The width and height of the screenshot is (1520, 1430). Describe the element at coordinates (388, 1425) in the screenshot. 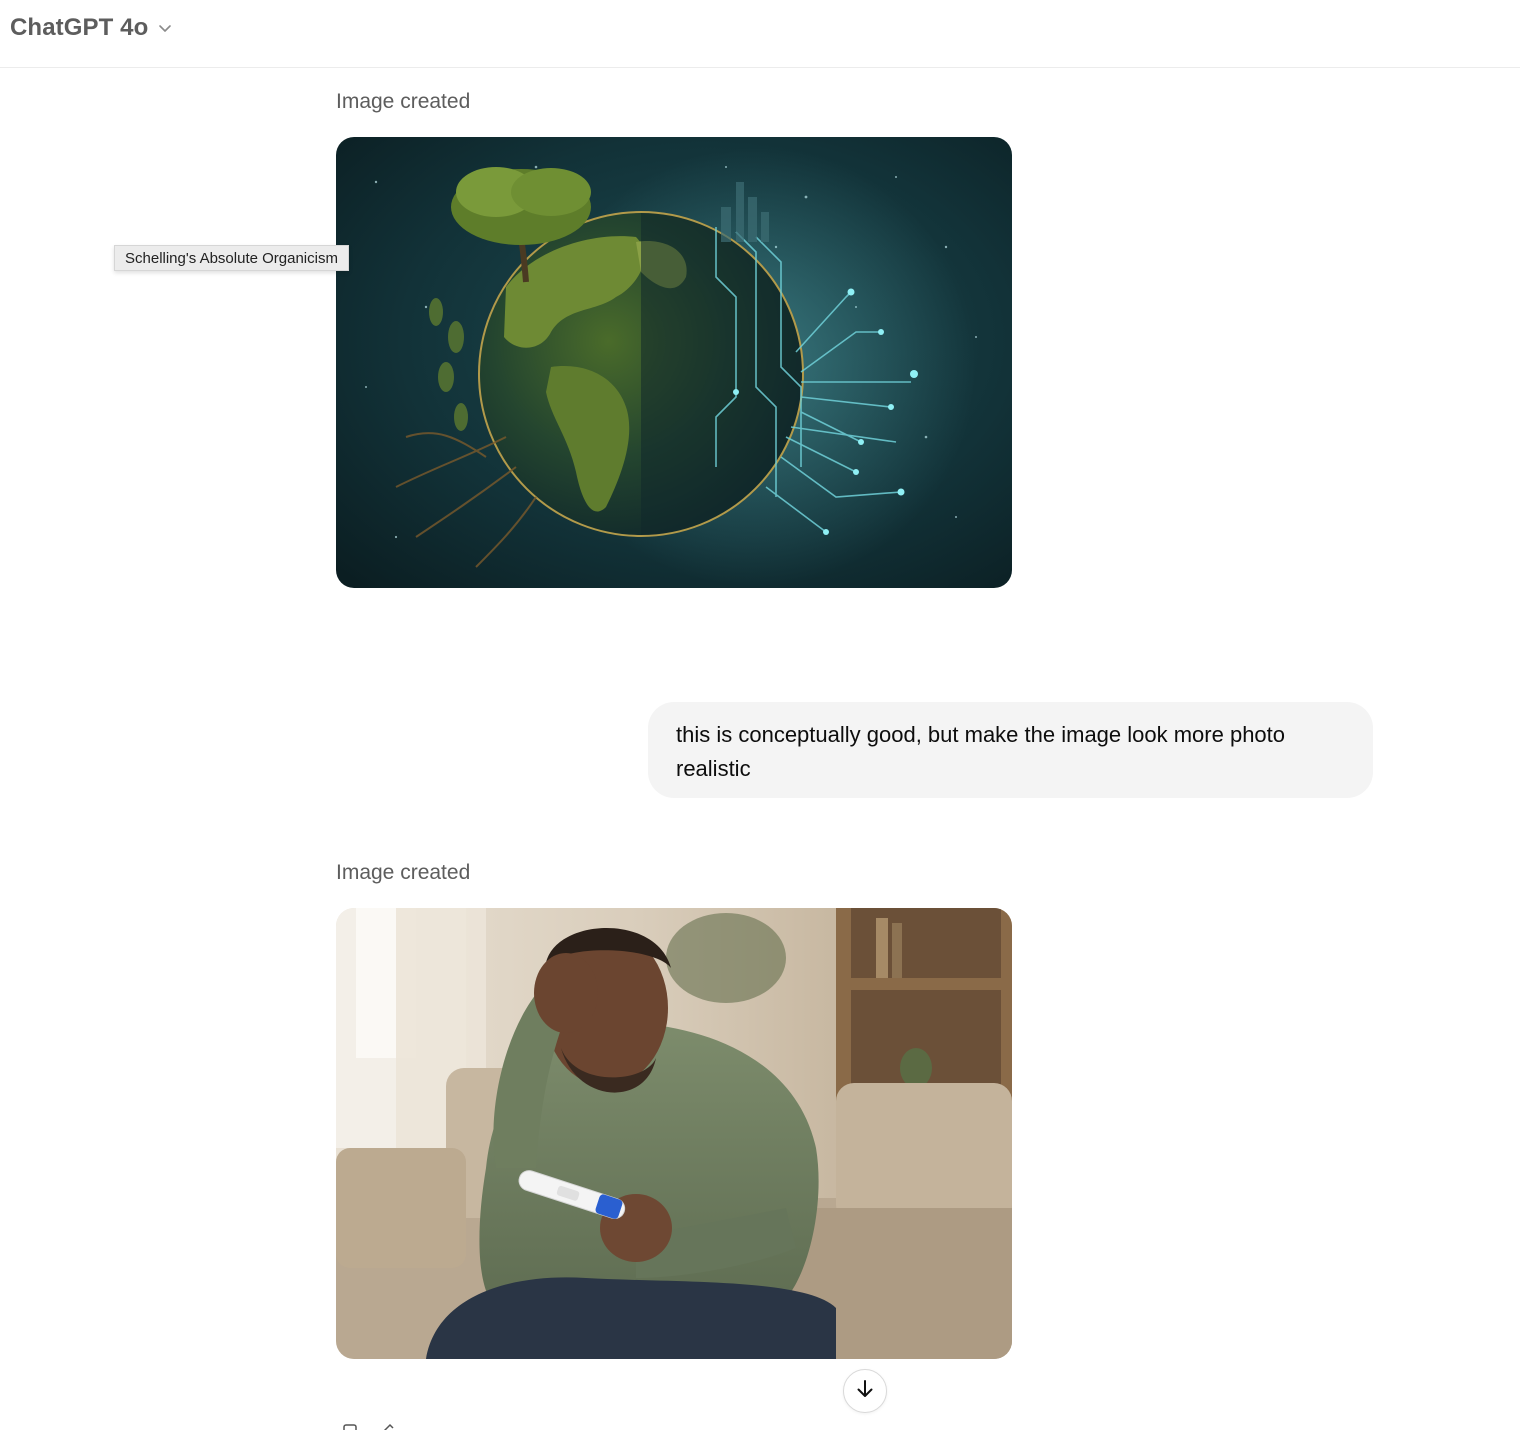

I see `edit-icon` at that location.